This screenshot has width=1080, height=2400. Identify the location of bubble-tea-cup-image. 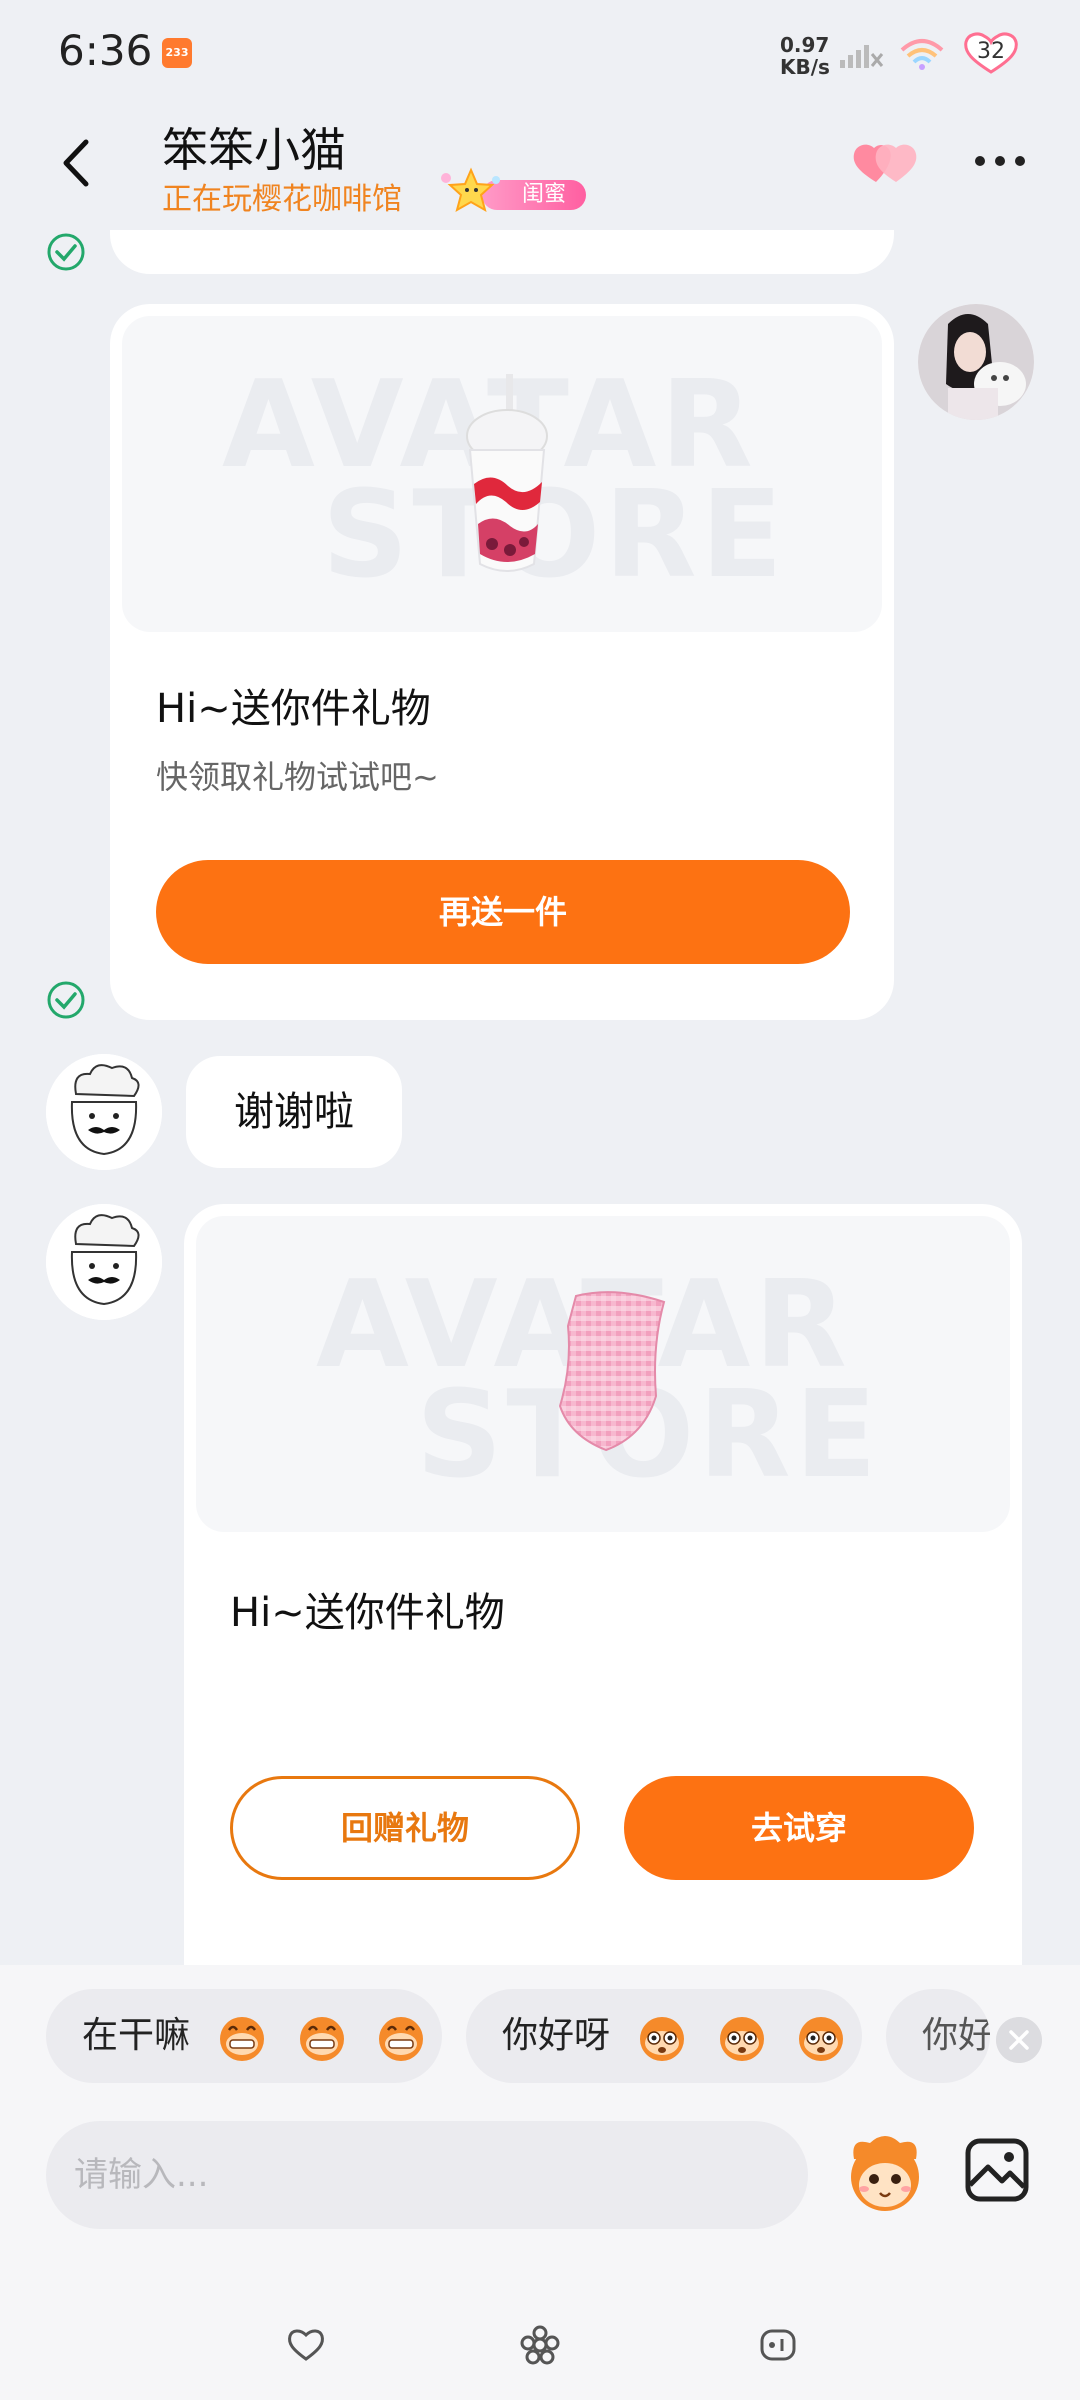
(507, 473).